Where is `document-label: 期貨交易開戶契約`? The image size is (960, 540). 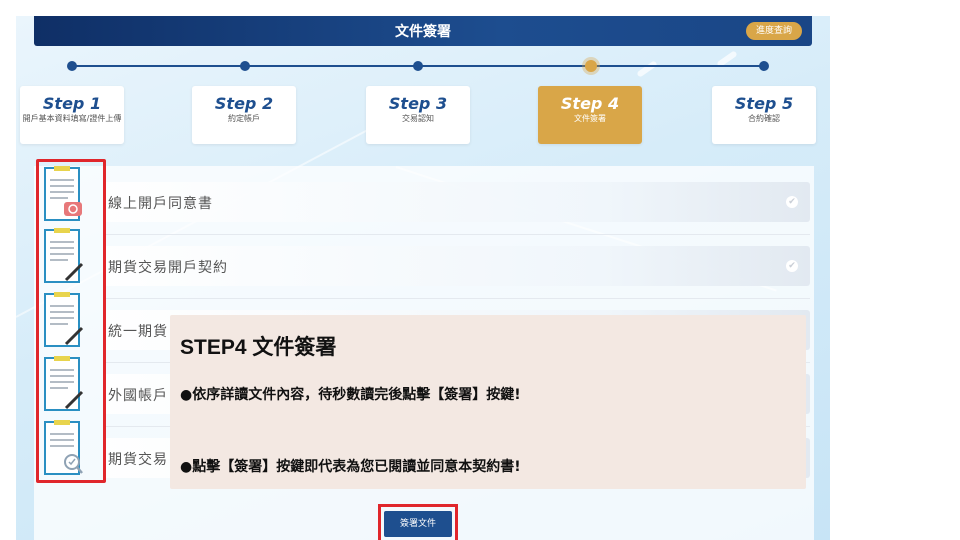
document-label: 期貨交易開戶契約 is located at coordinates (168, 268).